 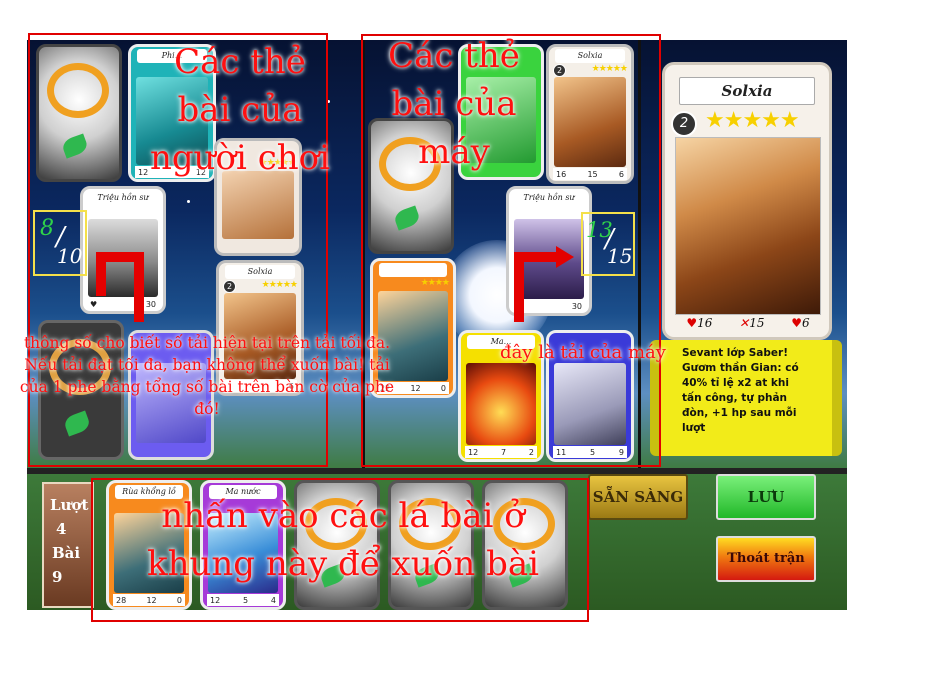 I want to click on detail-card-art, so click(x=748, y=226).